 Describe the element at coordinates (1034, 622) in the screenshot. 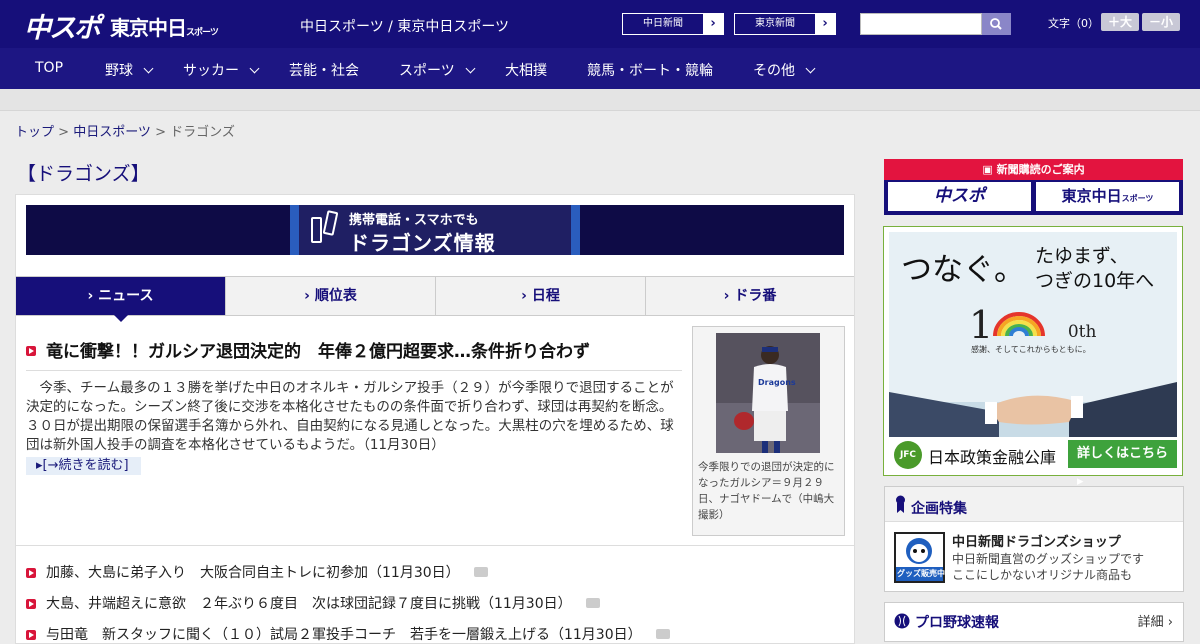

I see `baseball-flash-box: プロ野球速報 詳細 ›` at that location.